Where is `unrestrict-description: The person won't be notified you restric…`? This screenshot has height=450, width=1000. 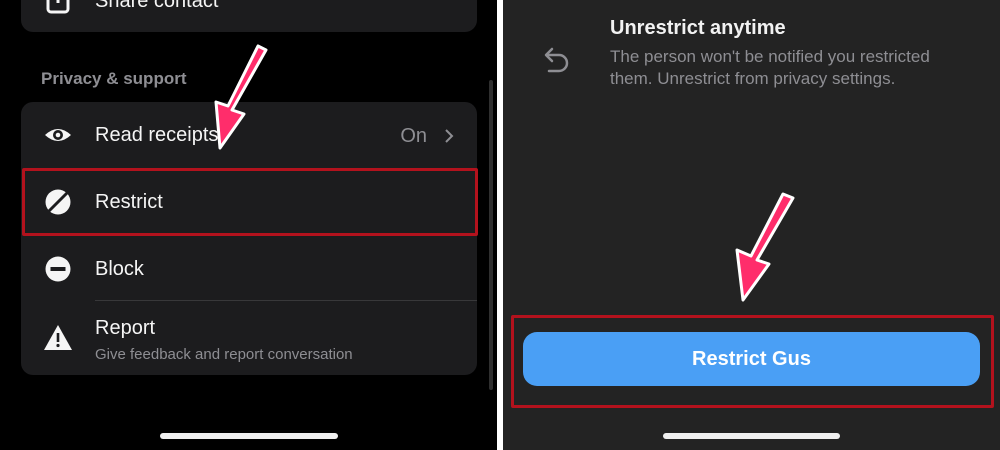 unrestrict-description: The person won't be notified you restric… is located at coordinates (770, 67).